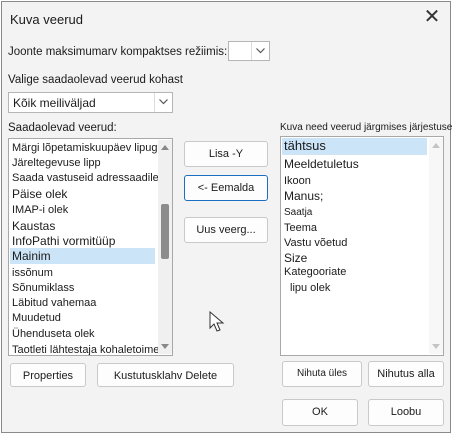  What do you see at coordinates (56, 163) in the screenshot?
I see `list-item: Järeltegevuse lipp` at bounding box center [56, 163].